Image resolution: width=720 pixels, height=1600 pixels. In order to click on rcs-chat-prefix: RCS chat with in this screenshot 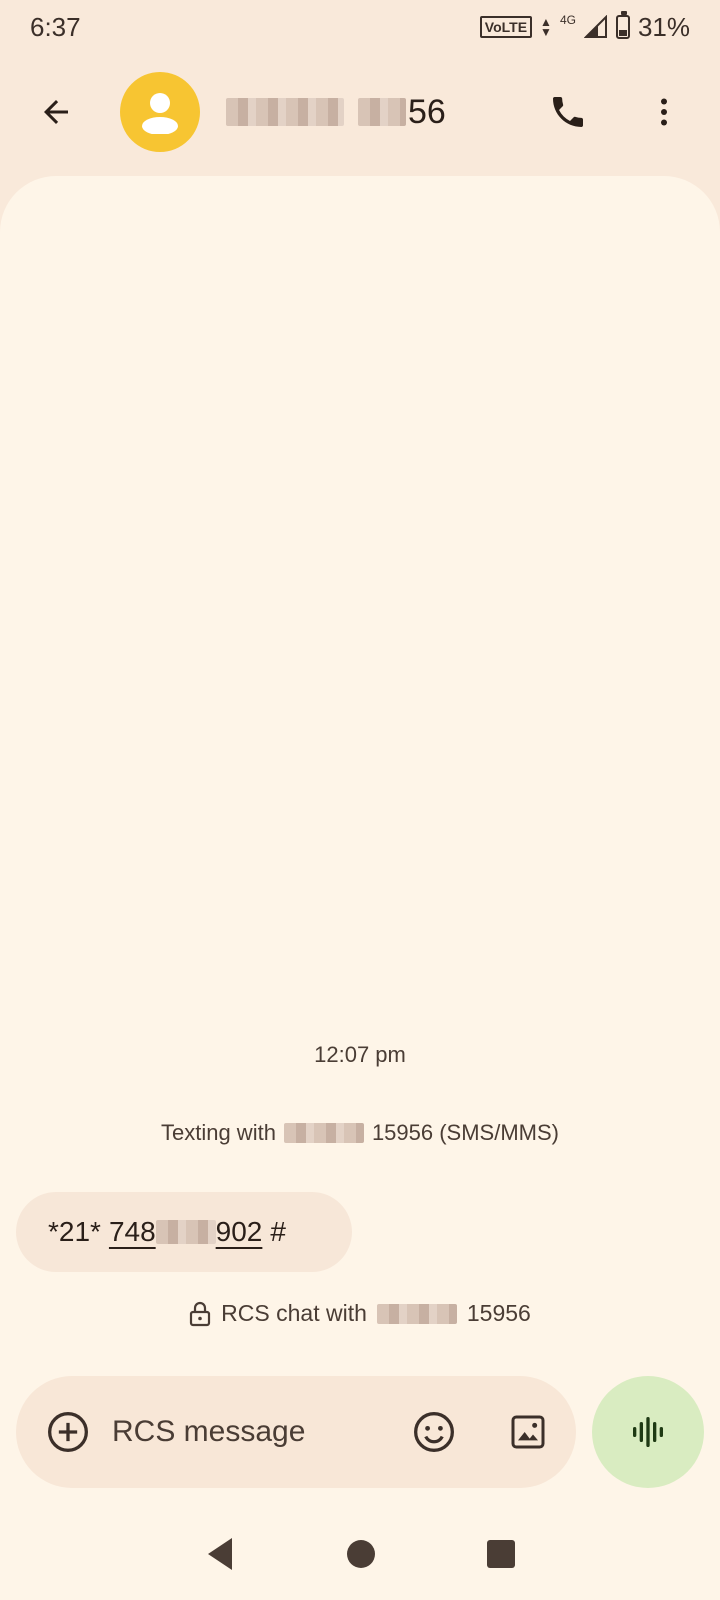, I will do `click(294, 1313)`.